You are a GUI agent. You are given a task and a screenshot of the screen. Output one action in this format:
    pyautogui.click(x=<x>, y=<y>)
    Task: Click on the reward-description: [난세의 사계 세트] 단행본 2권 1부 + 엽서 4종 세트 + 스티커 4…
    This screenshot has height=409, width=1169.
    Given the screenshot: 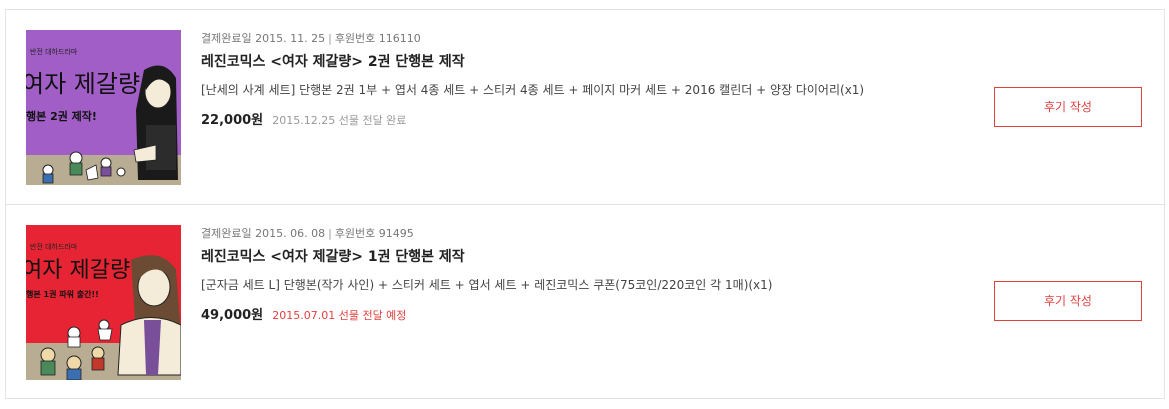 What is the action you would take?
    pyautogui.click(x=533, y=90)
    